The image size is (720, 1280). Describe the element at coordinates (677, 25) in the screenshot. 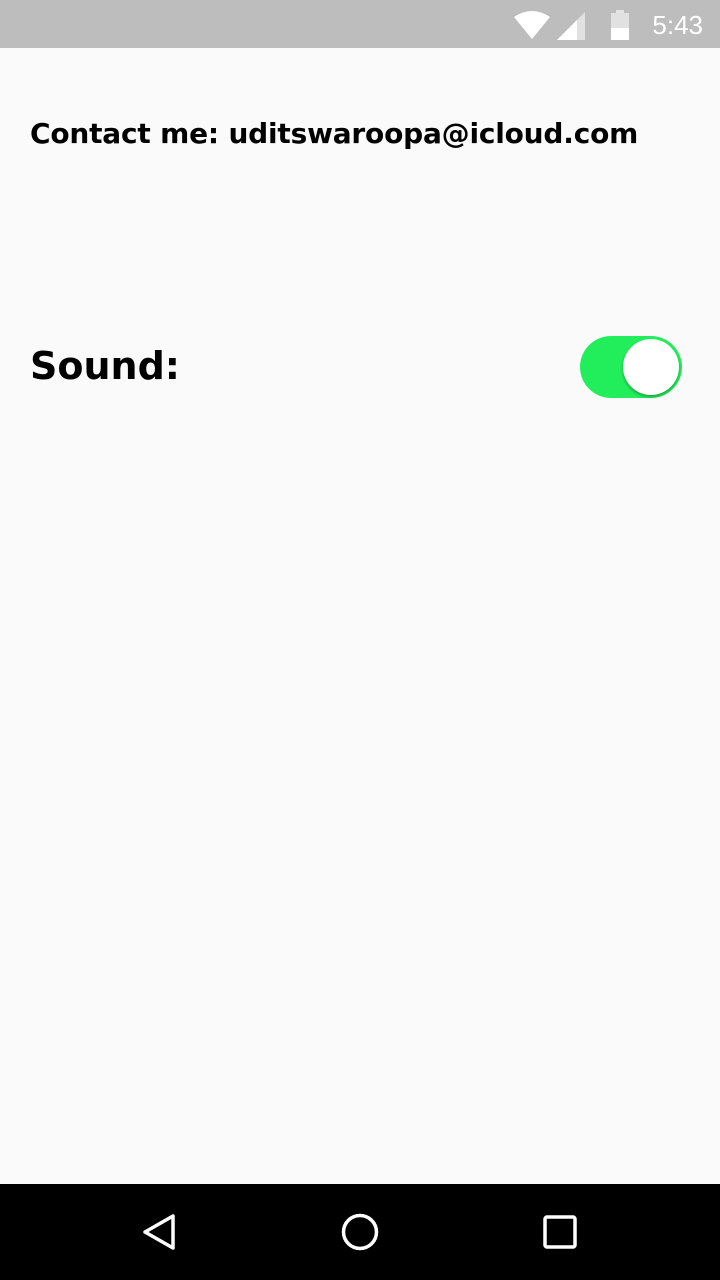

I see `status-time: 5:43` at that location.